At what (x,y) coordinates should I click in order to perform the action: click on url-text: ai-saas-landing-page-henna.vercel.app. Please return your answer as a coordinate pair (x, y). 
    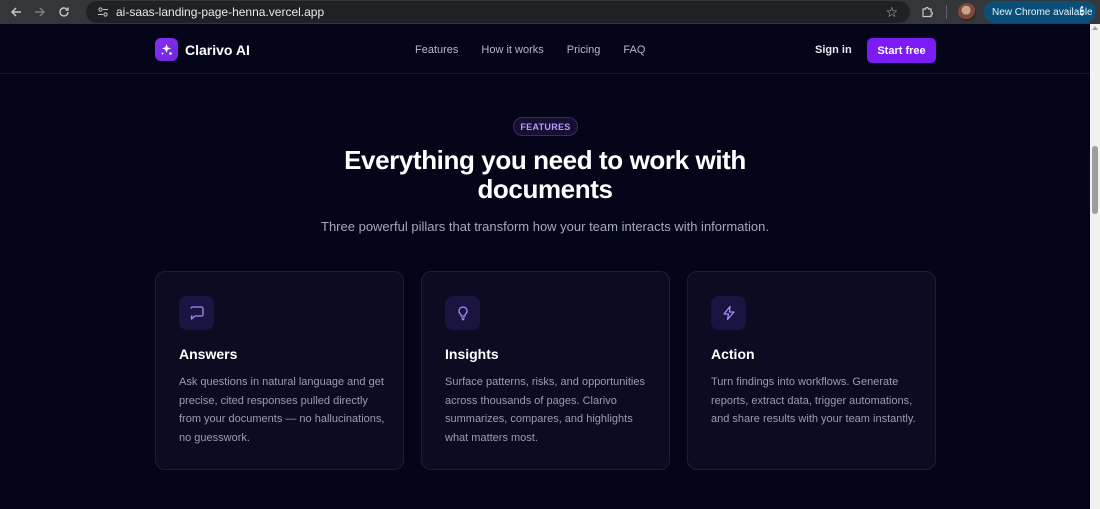
    Looking at the image, I should click on (220, 12).